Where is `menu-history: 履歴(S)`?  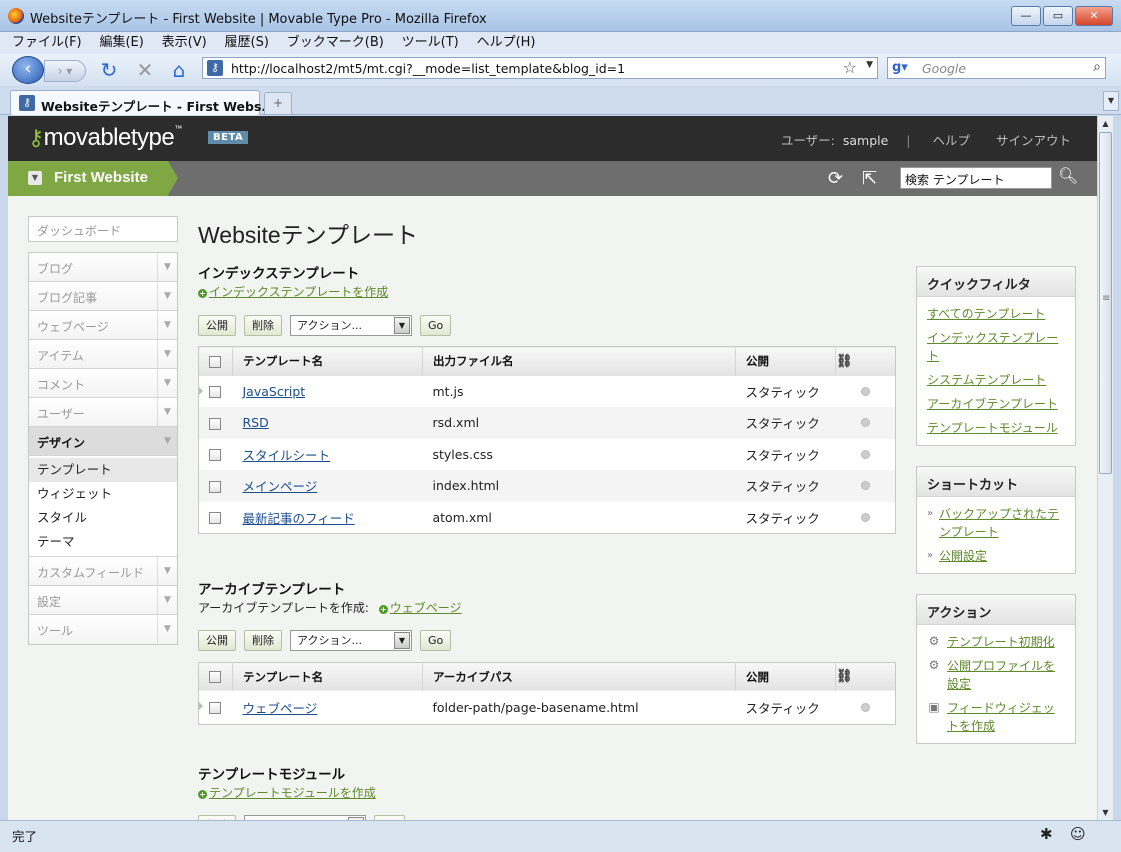 menu-history: 履歴(S) is located at coordinates (242, 43).